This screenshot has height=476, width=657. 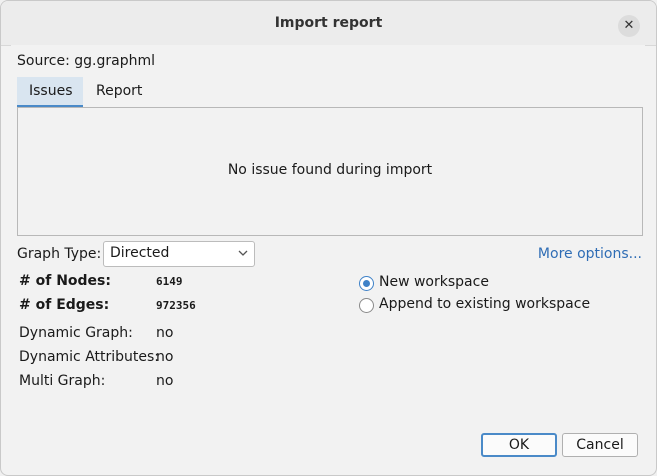 I want to click on tab-issues: Issues, so click(x=50, y=92).